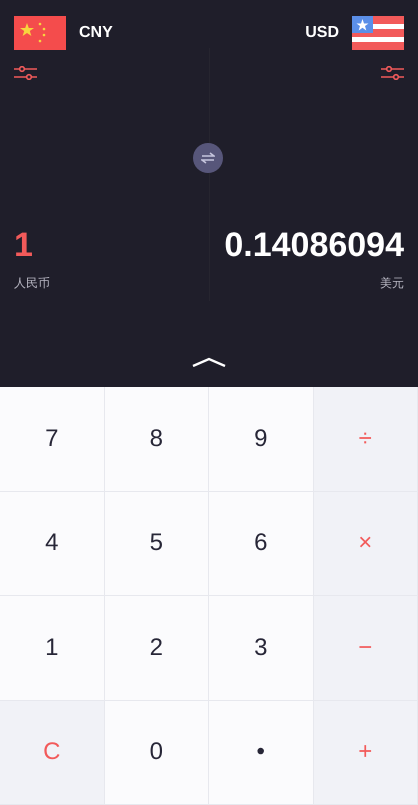 The image size is (418, 805). I want to click on amount-text: 0.14086094, so click(314, 245).